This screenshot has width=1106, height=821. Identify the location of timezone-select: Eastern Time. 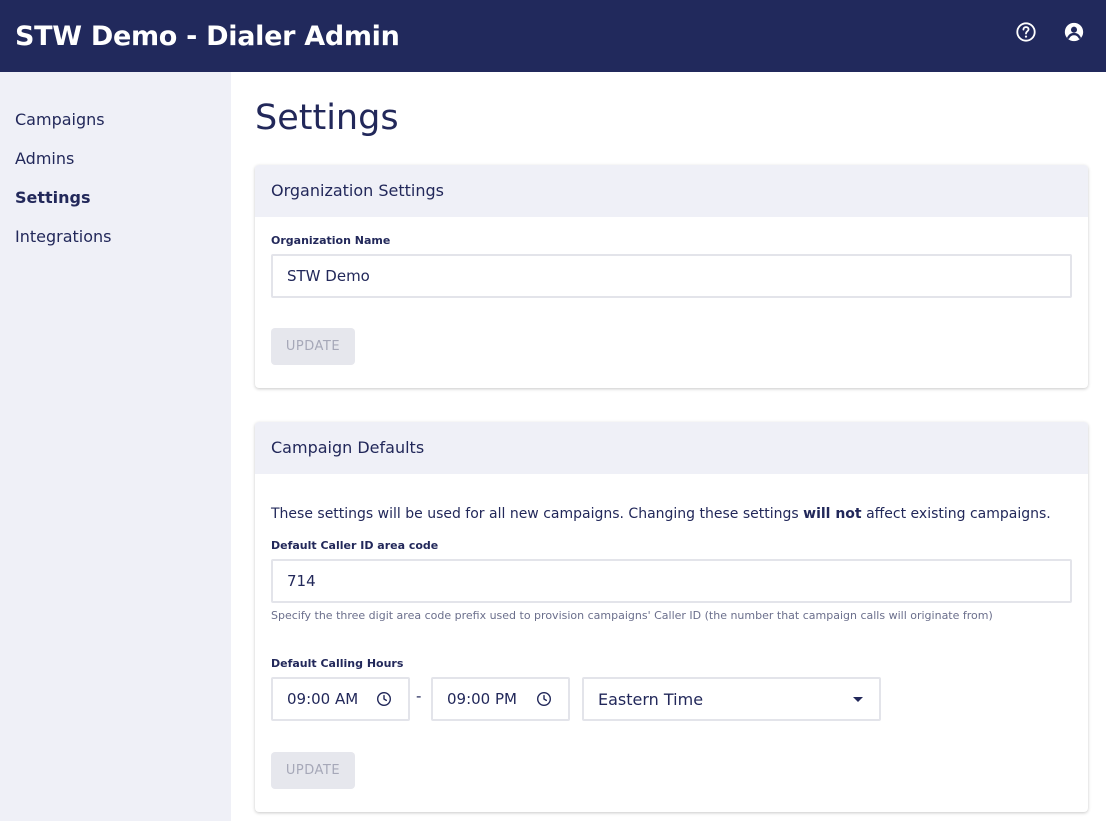
(731, 699).